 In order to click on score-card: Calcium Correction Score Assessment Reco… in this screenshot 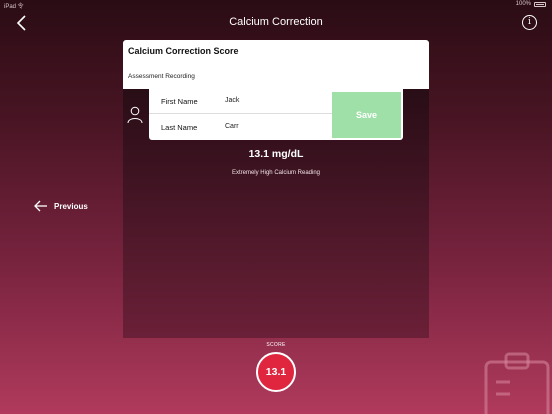, I will do `click(276, 64)`.